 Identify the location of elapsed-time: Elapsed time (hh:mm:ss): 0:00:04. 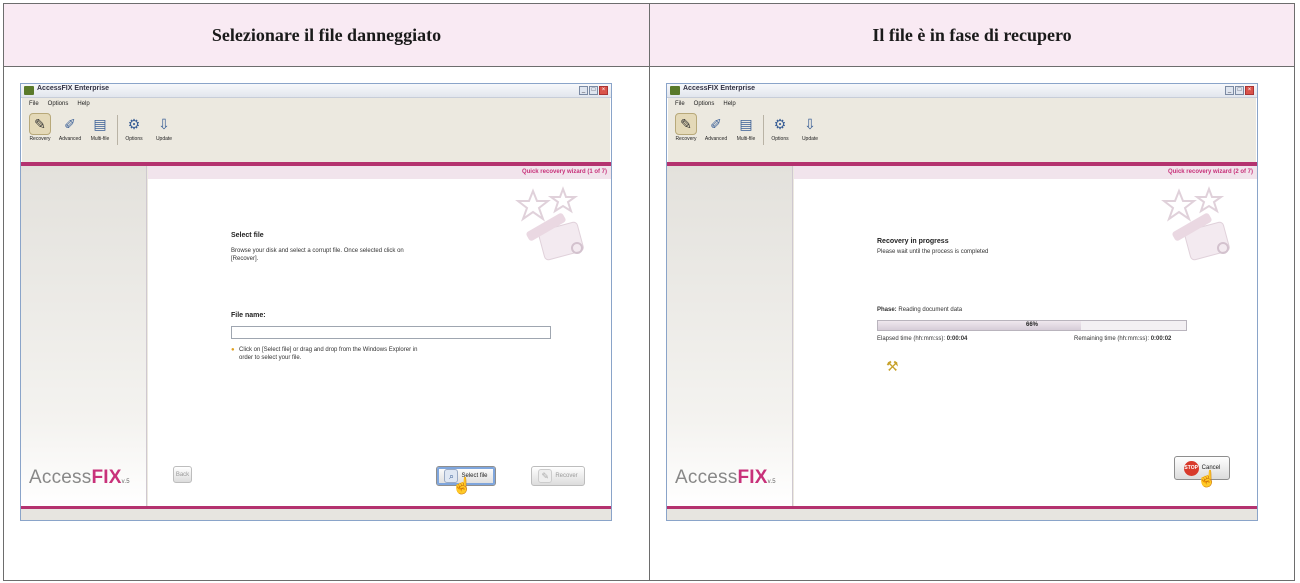
(922, 339).